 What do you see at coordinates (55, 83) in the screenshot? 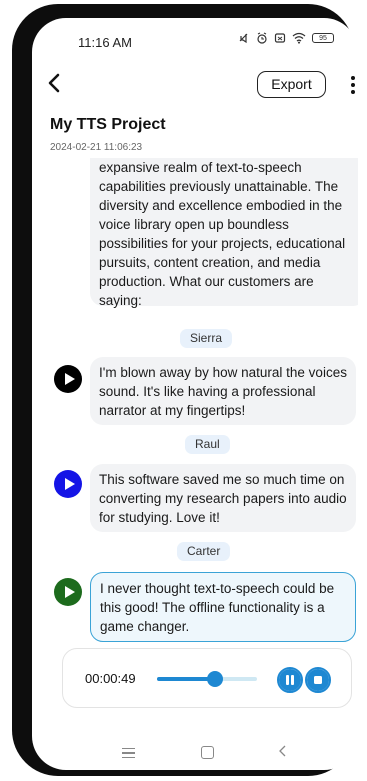
I see `back-arrow-icon` at bounding box center [55, 83].